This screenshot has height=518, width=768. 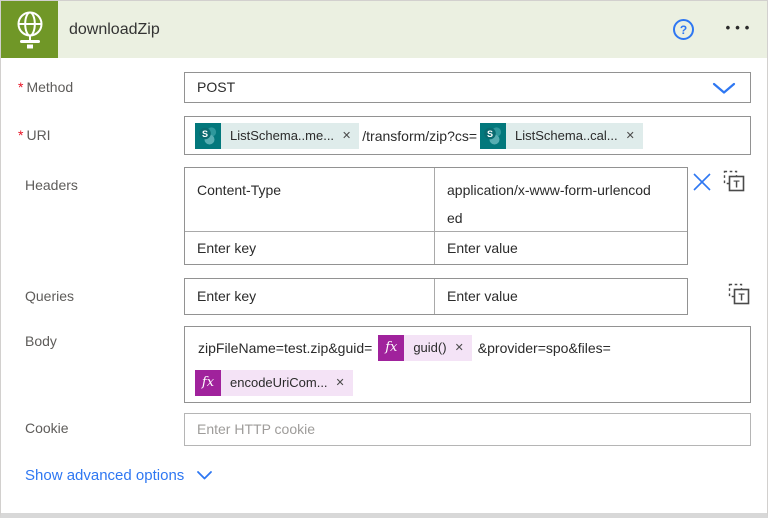 I want to click on body-text: &provider=spo&files=, so click(x=544, y=347).